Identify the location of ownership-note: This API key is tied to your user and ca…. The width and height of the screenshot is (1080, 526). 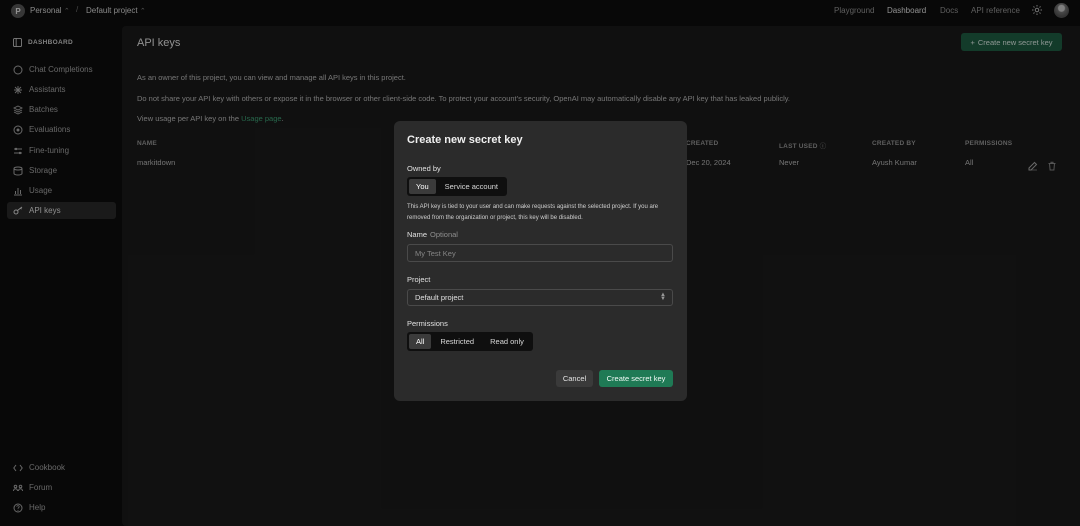
(533, 212).